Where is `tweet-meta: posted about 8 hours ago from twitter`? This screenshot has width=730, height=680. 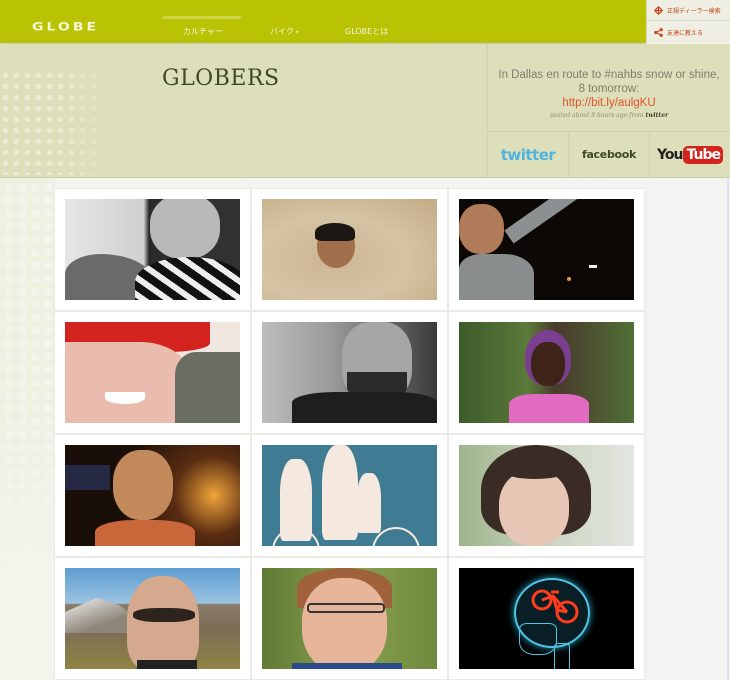
tweet-meta: posted about 8 hours ago from twitter is located at coordinates (609, 115).